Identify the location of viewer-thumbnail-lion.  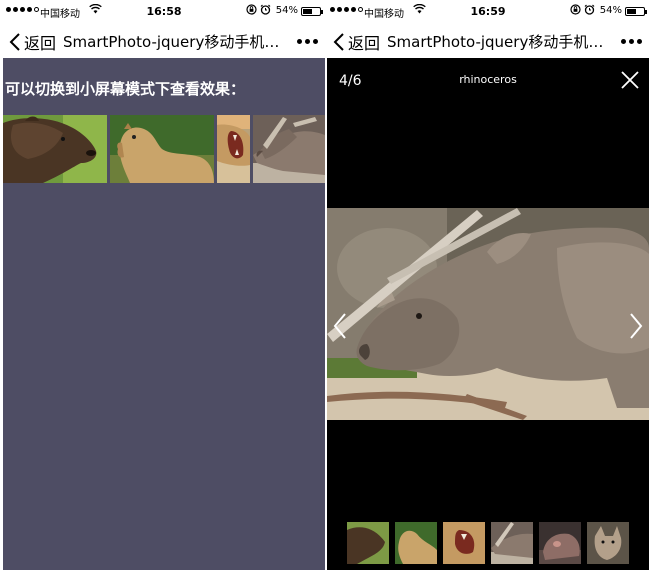
(464, 543).